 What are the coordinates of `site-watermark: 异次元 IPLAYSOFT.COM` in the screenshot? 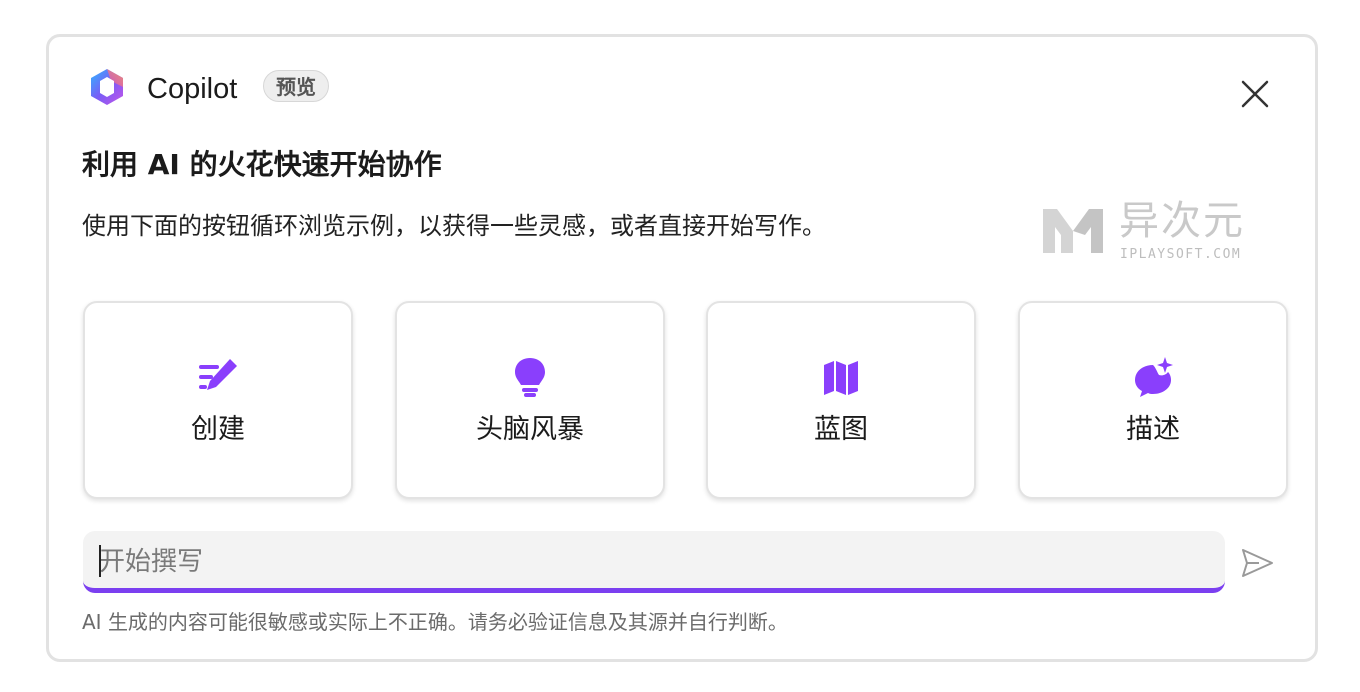 It's located at (1153, 232).